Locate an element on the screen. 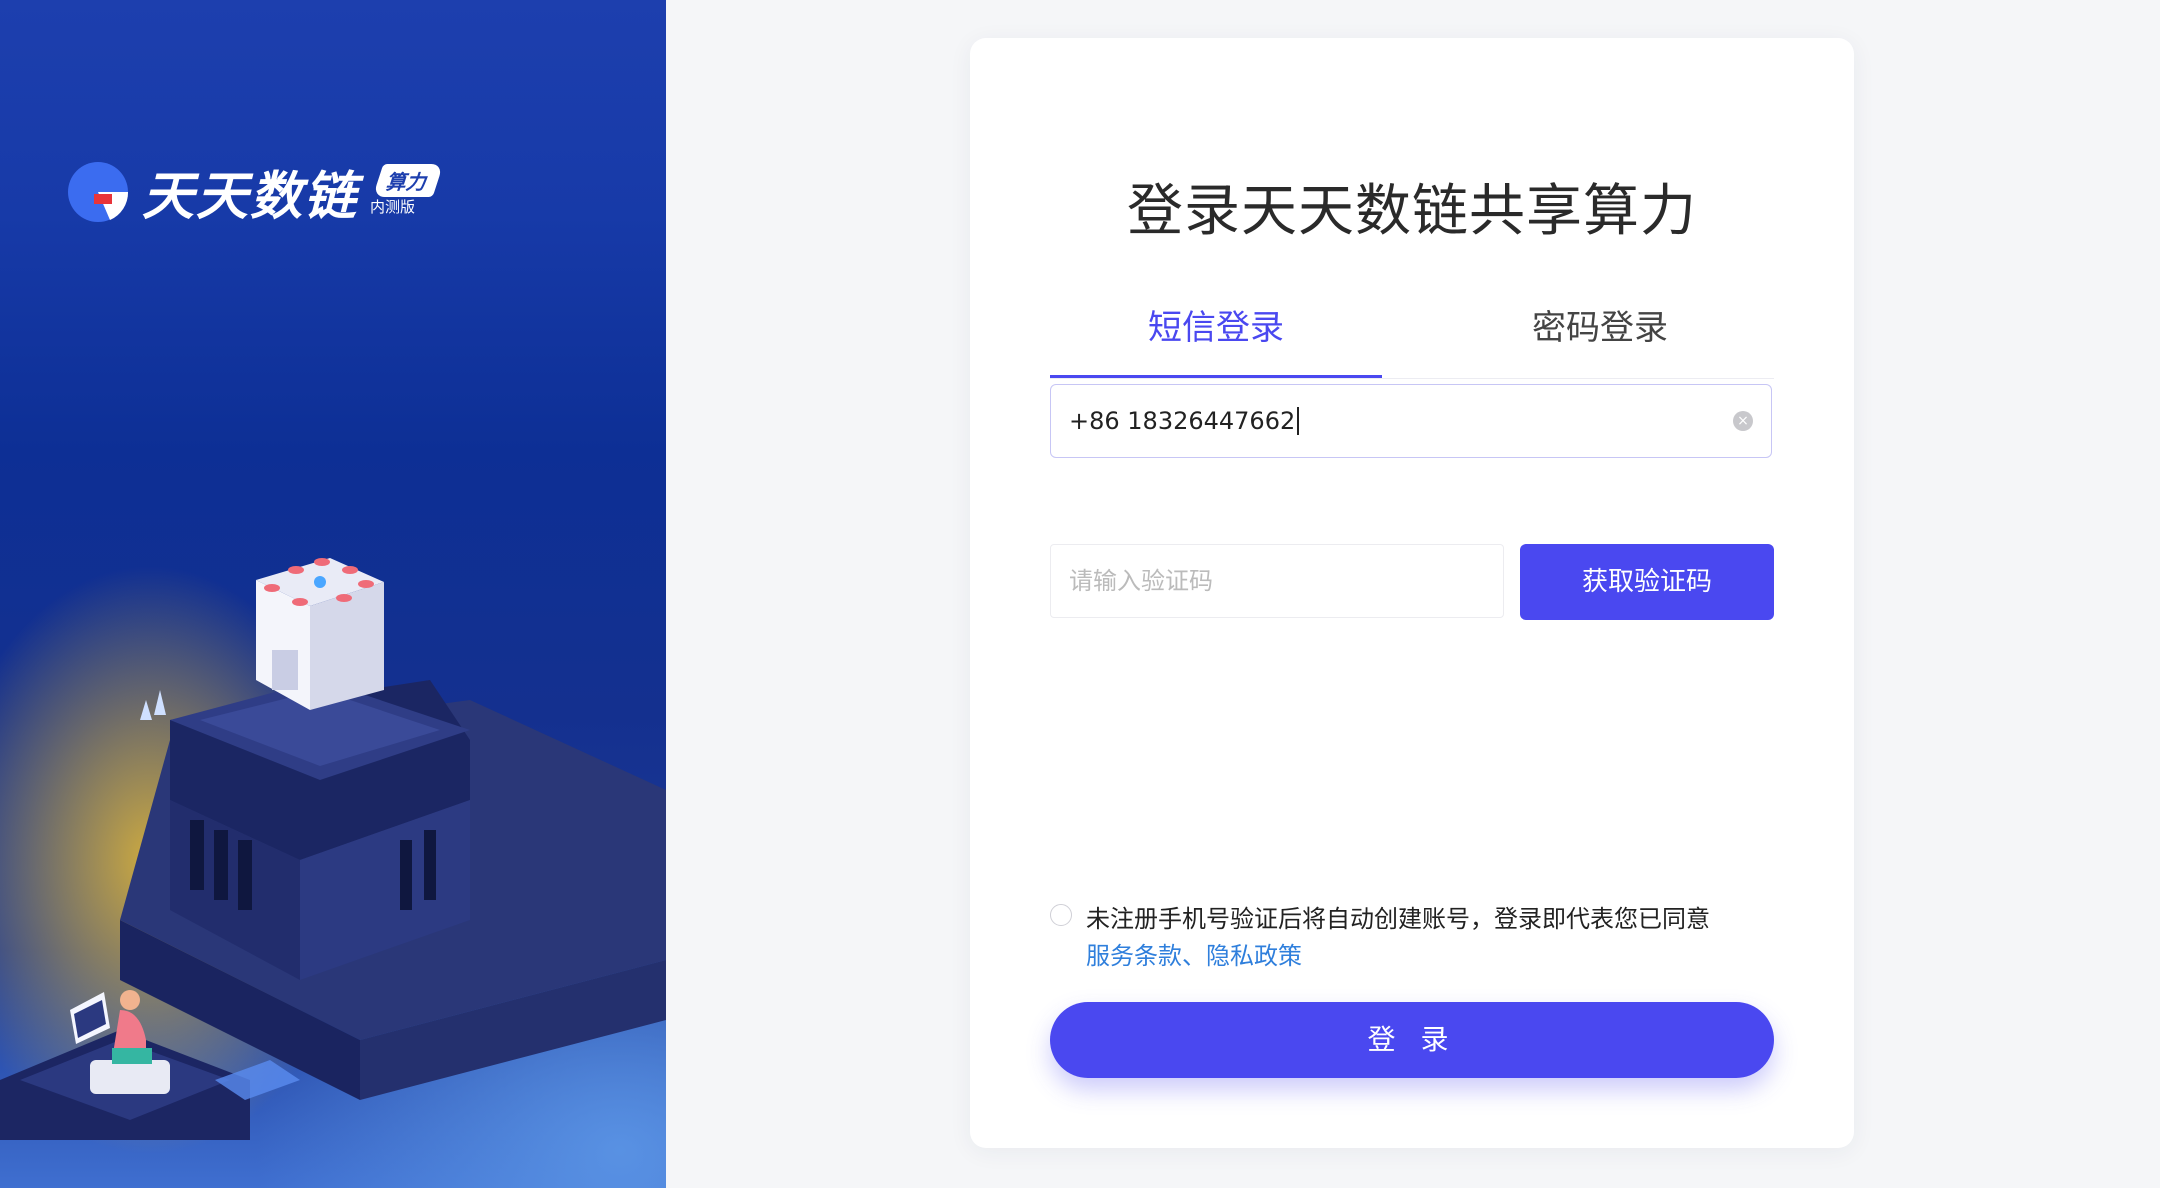 This screenshot has height=1188, width=2160. login-tabs: 短信登录 密码登录 is located at coordinates (1412, 328).